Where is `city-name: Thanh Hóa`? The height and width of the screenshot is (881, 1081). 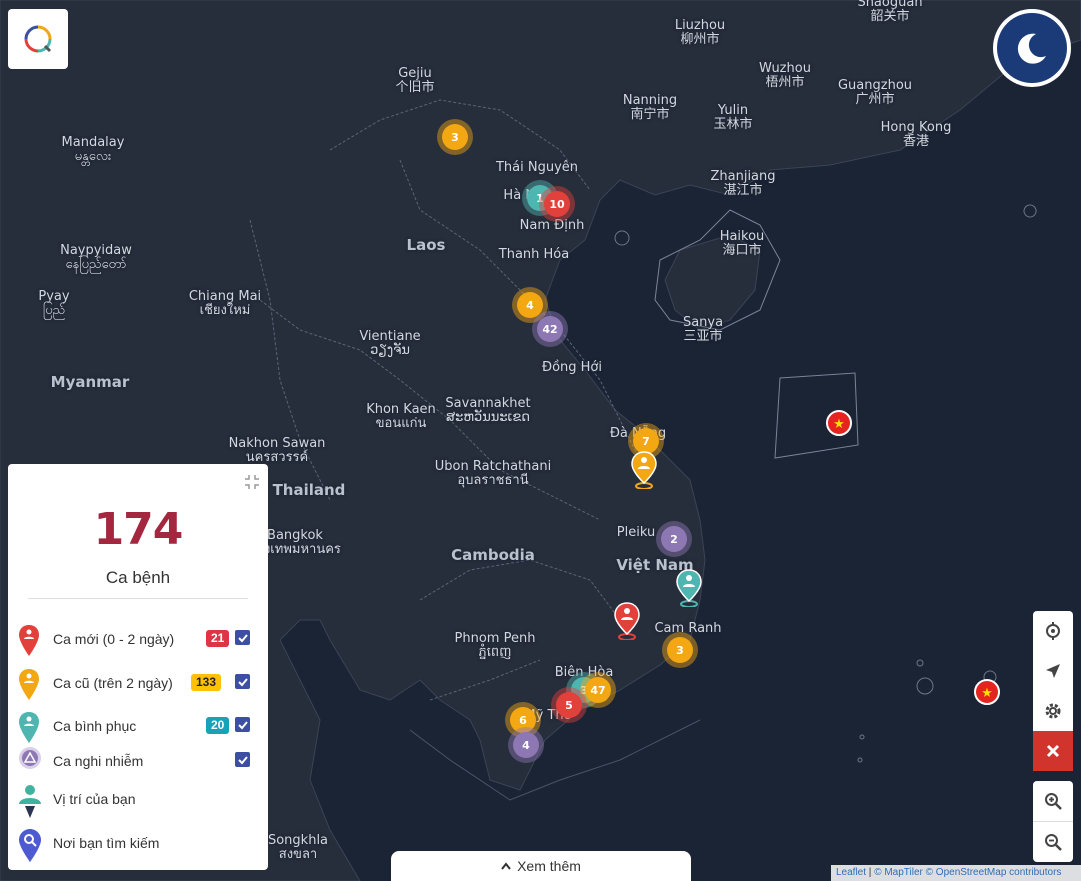
city-name: Thanh Hóa is located at coordinates (534, 254).